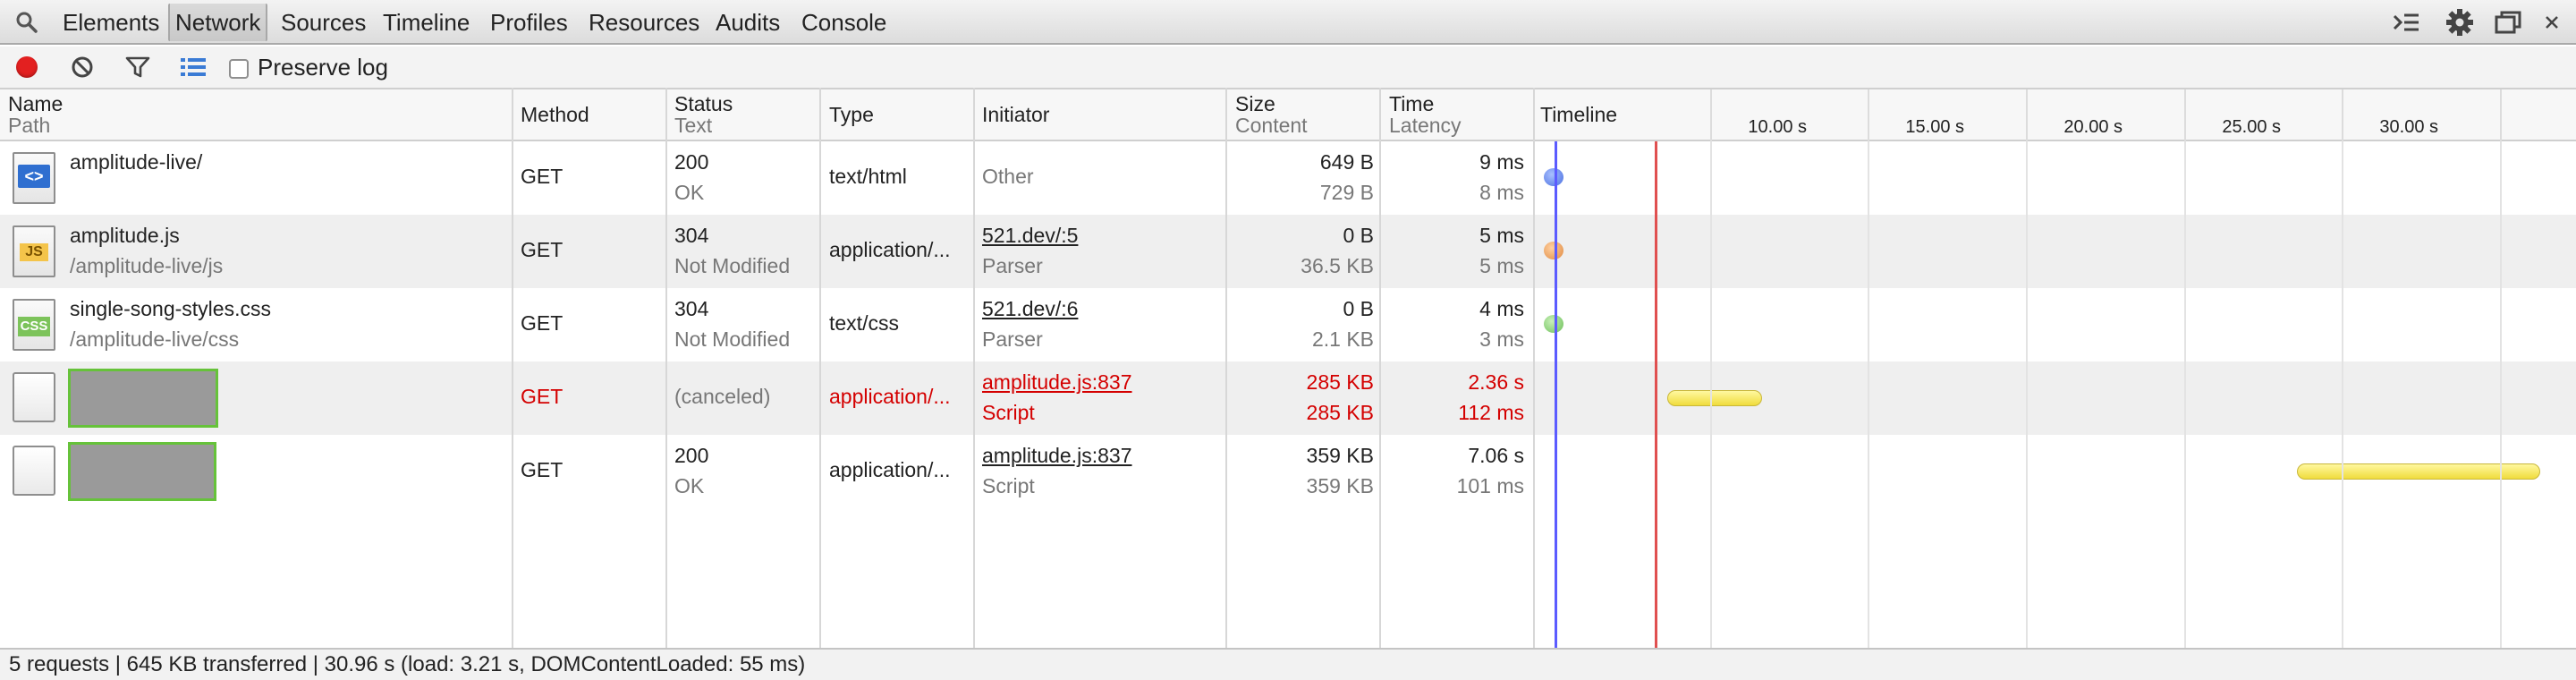 This screenshot has width=2576, height=680. I want to click on preserve-log-checkbox, so click(239, 69).